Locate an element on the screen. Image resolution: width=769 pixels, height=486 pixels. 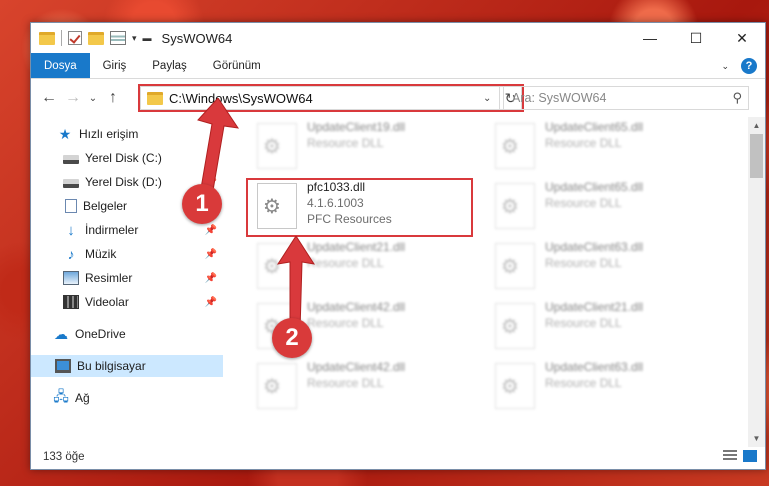
nav-item-label: Resimler is located at coordinates (109, 278).